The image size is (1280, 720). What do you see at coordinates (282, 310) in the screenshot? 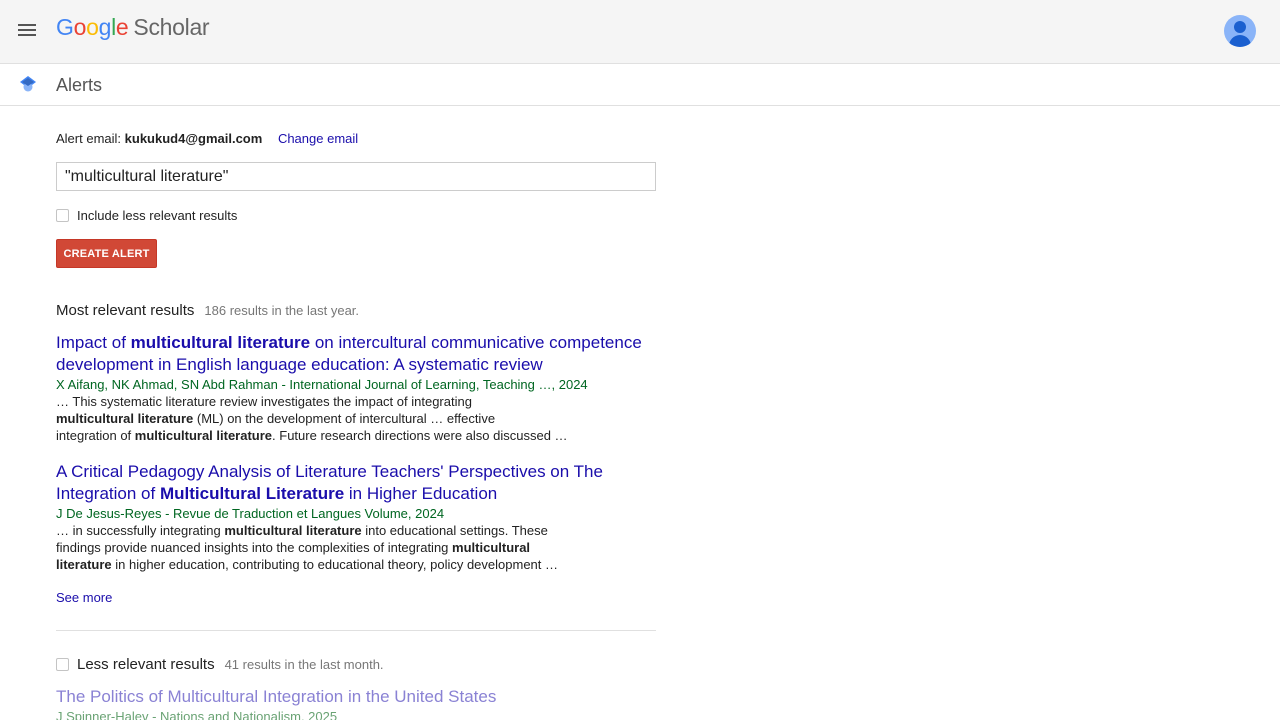
I see `most-relevant-count: 186 results in the last year.` at bounding box center [282, 310].